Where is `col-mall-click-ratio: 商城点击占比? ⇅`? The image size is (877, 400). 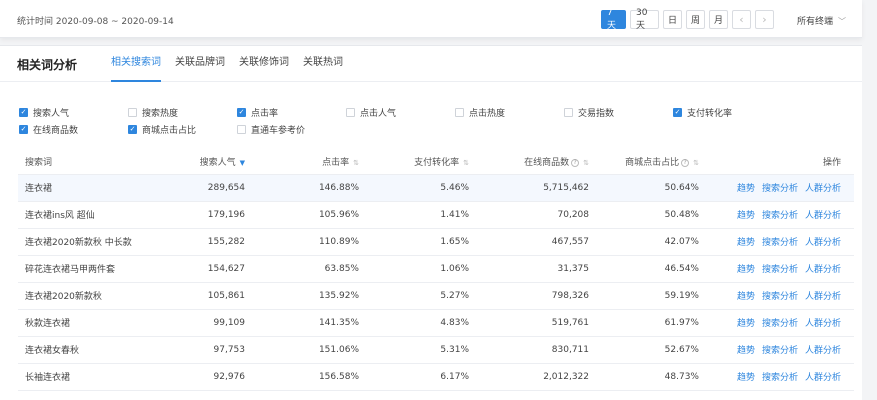 col-mall-click-ratio: 商城点击占比? ⇅ is located at coordinates (644, 162).